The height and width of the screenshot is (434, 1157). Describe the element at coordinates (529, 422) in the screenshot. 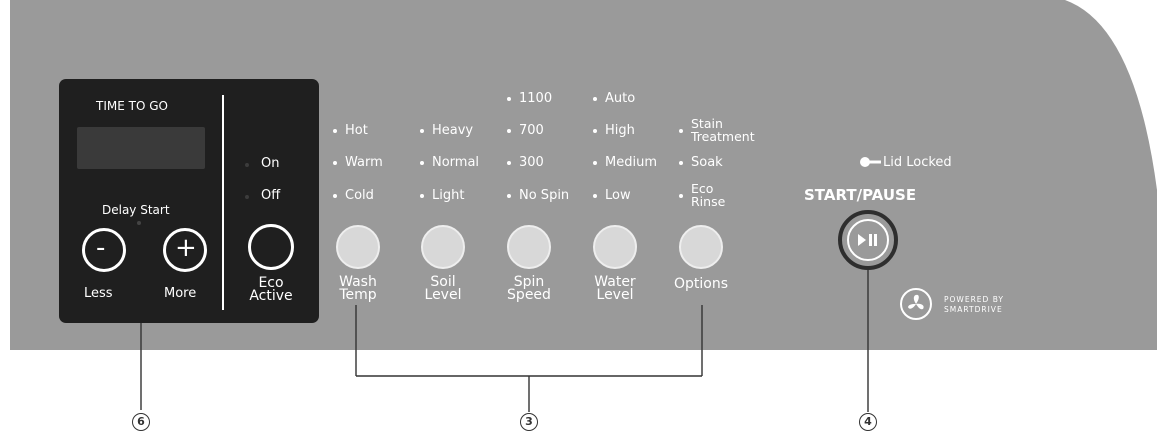

I see `callout-3: 3` at that location.